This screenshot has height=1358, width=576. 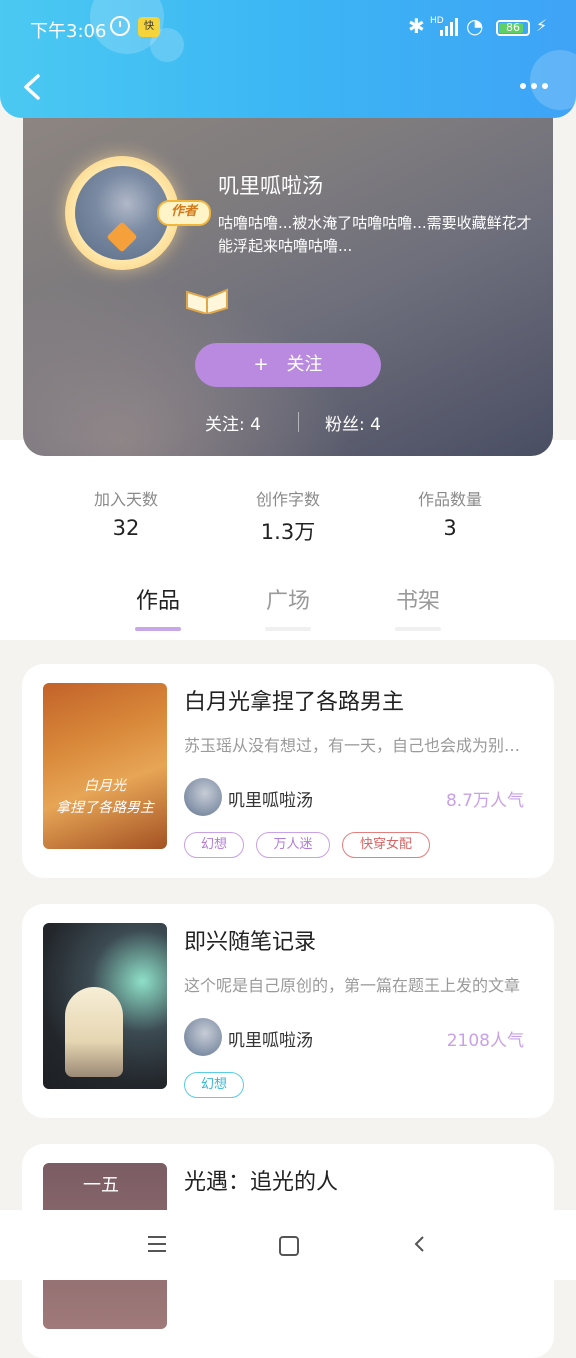 I want to click on follow-counts: 关注: 4 粉丝: 4, so click(x=288, y=422).